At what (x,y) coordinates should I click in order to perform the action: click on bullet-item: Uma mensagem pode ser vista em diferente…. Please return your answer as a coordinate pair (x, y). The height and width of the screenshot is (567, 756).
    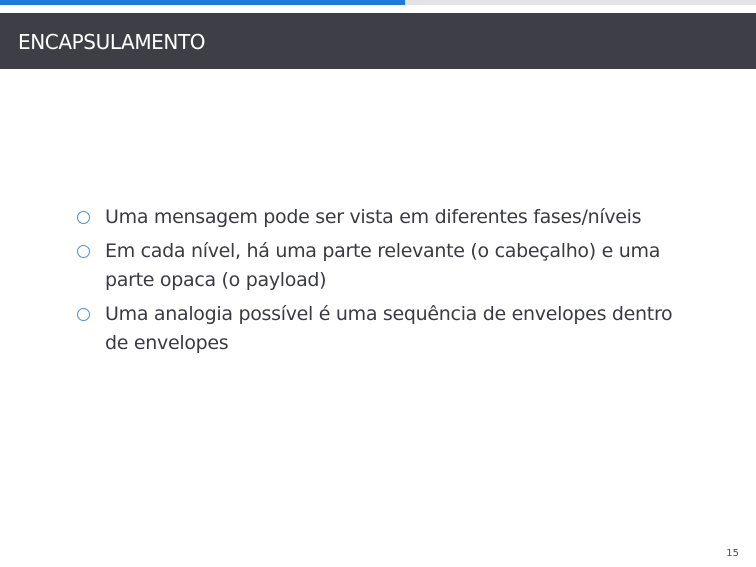
    Looking at the image, I should click on (381, 217).